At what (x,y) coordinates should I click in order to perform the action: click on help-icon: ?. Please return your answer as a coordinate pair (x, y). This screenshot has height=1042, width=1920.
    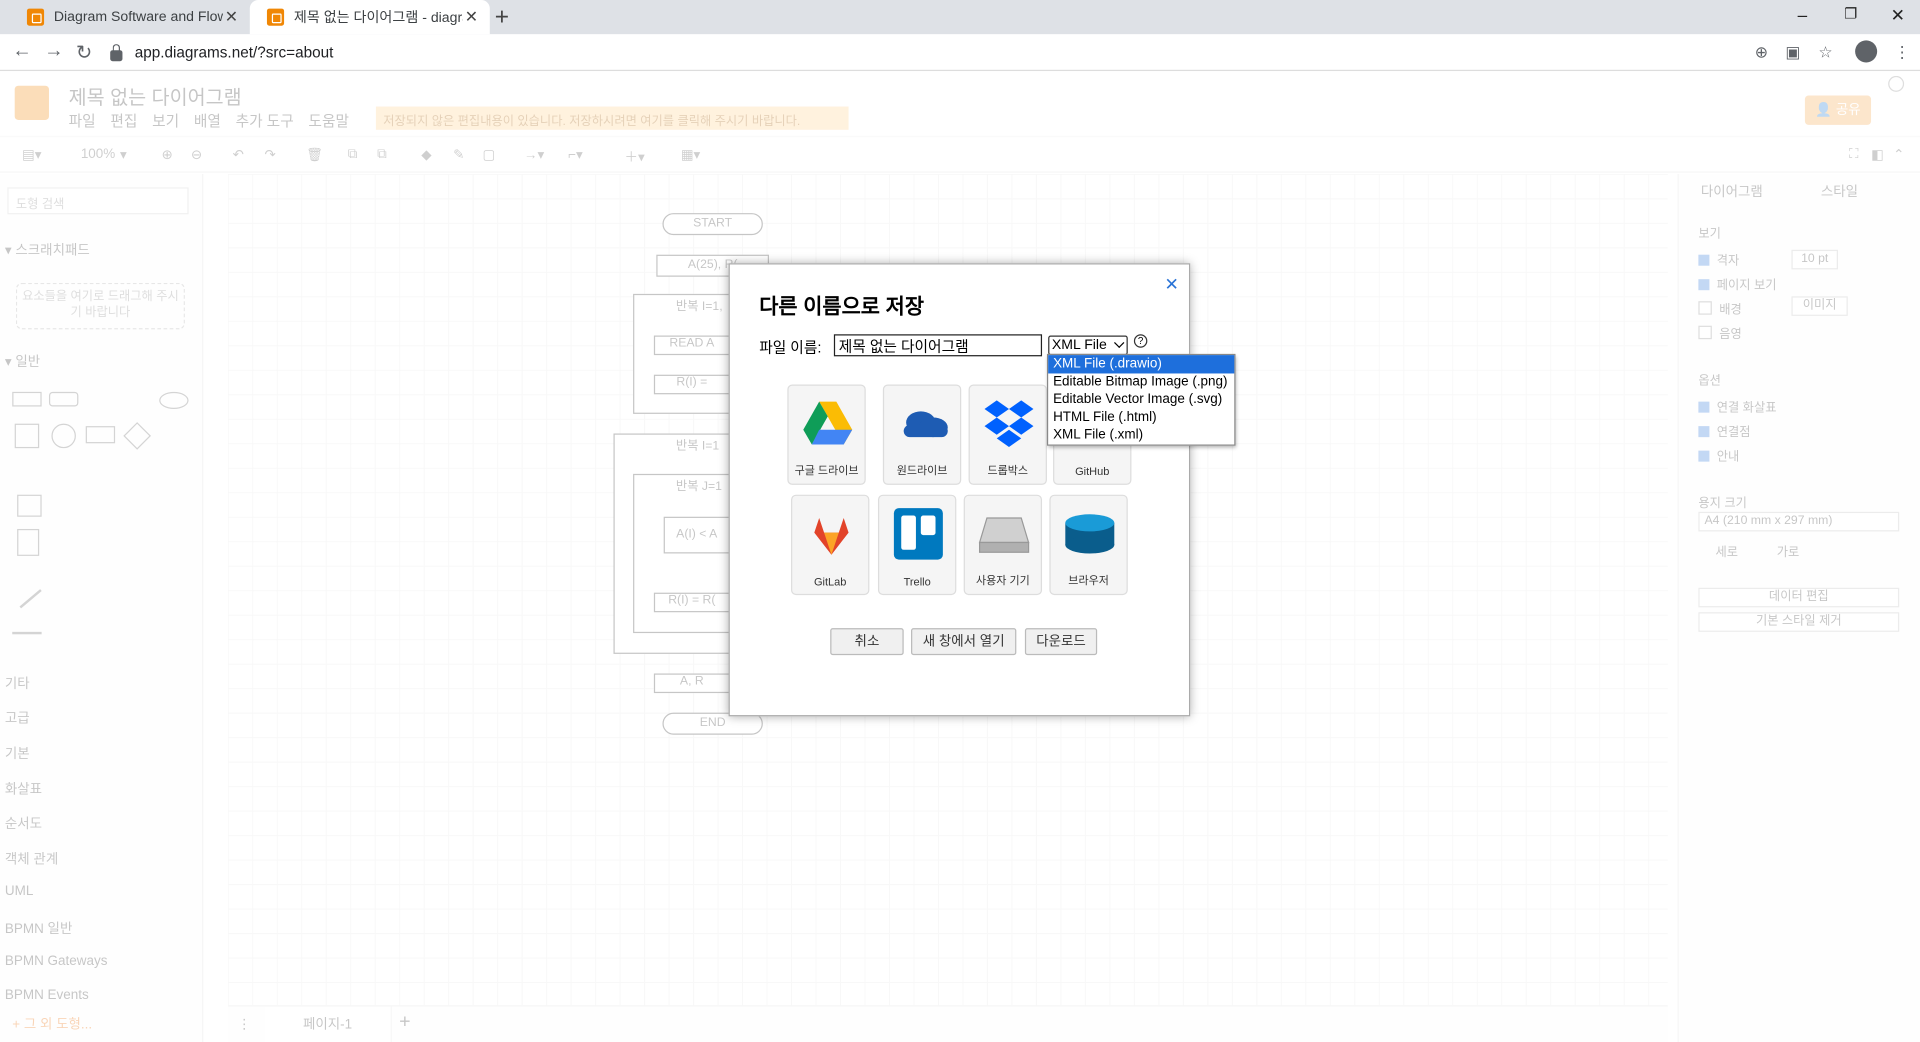
    Looking at the image, I should click on (1140, 341).